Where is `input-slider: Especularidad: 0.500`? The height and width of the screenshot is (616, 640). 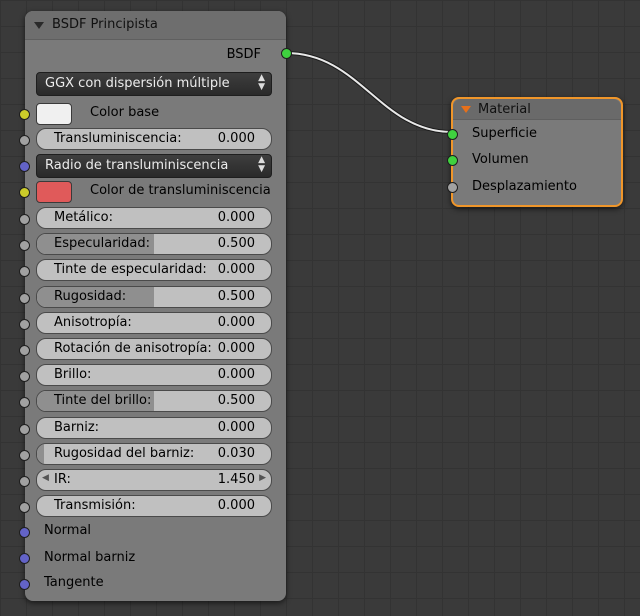 input-slider: Especularidad: 0.500 is located at coordinates (154, 244).